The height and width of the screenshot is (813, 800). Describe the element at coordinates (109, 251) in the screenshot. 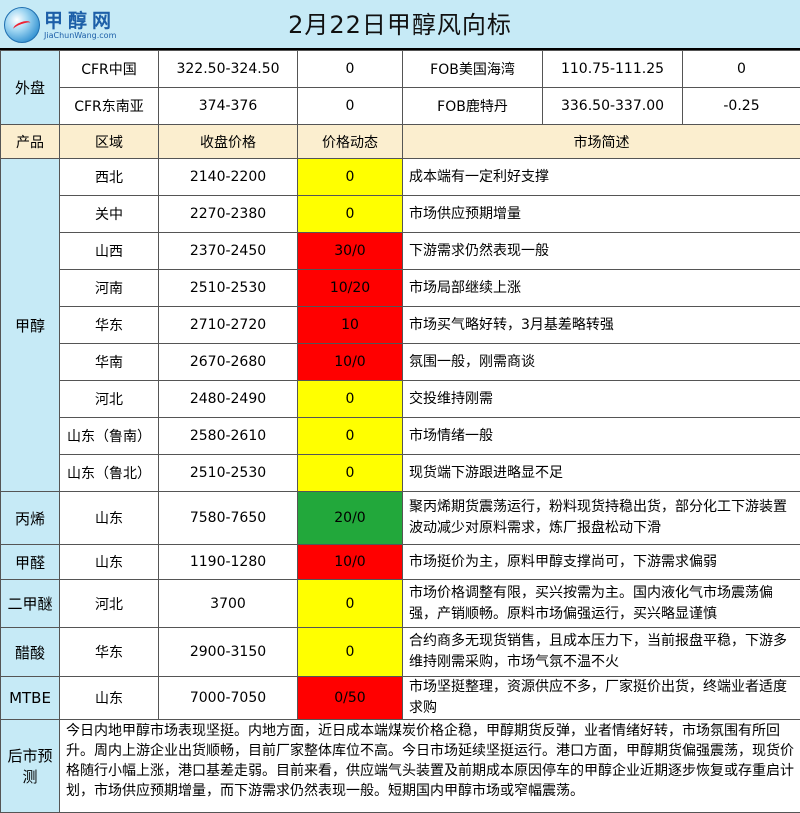

I see `region-cell: 山西` at that location.